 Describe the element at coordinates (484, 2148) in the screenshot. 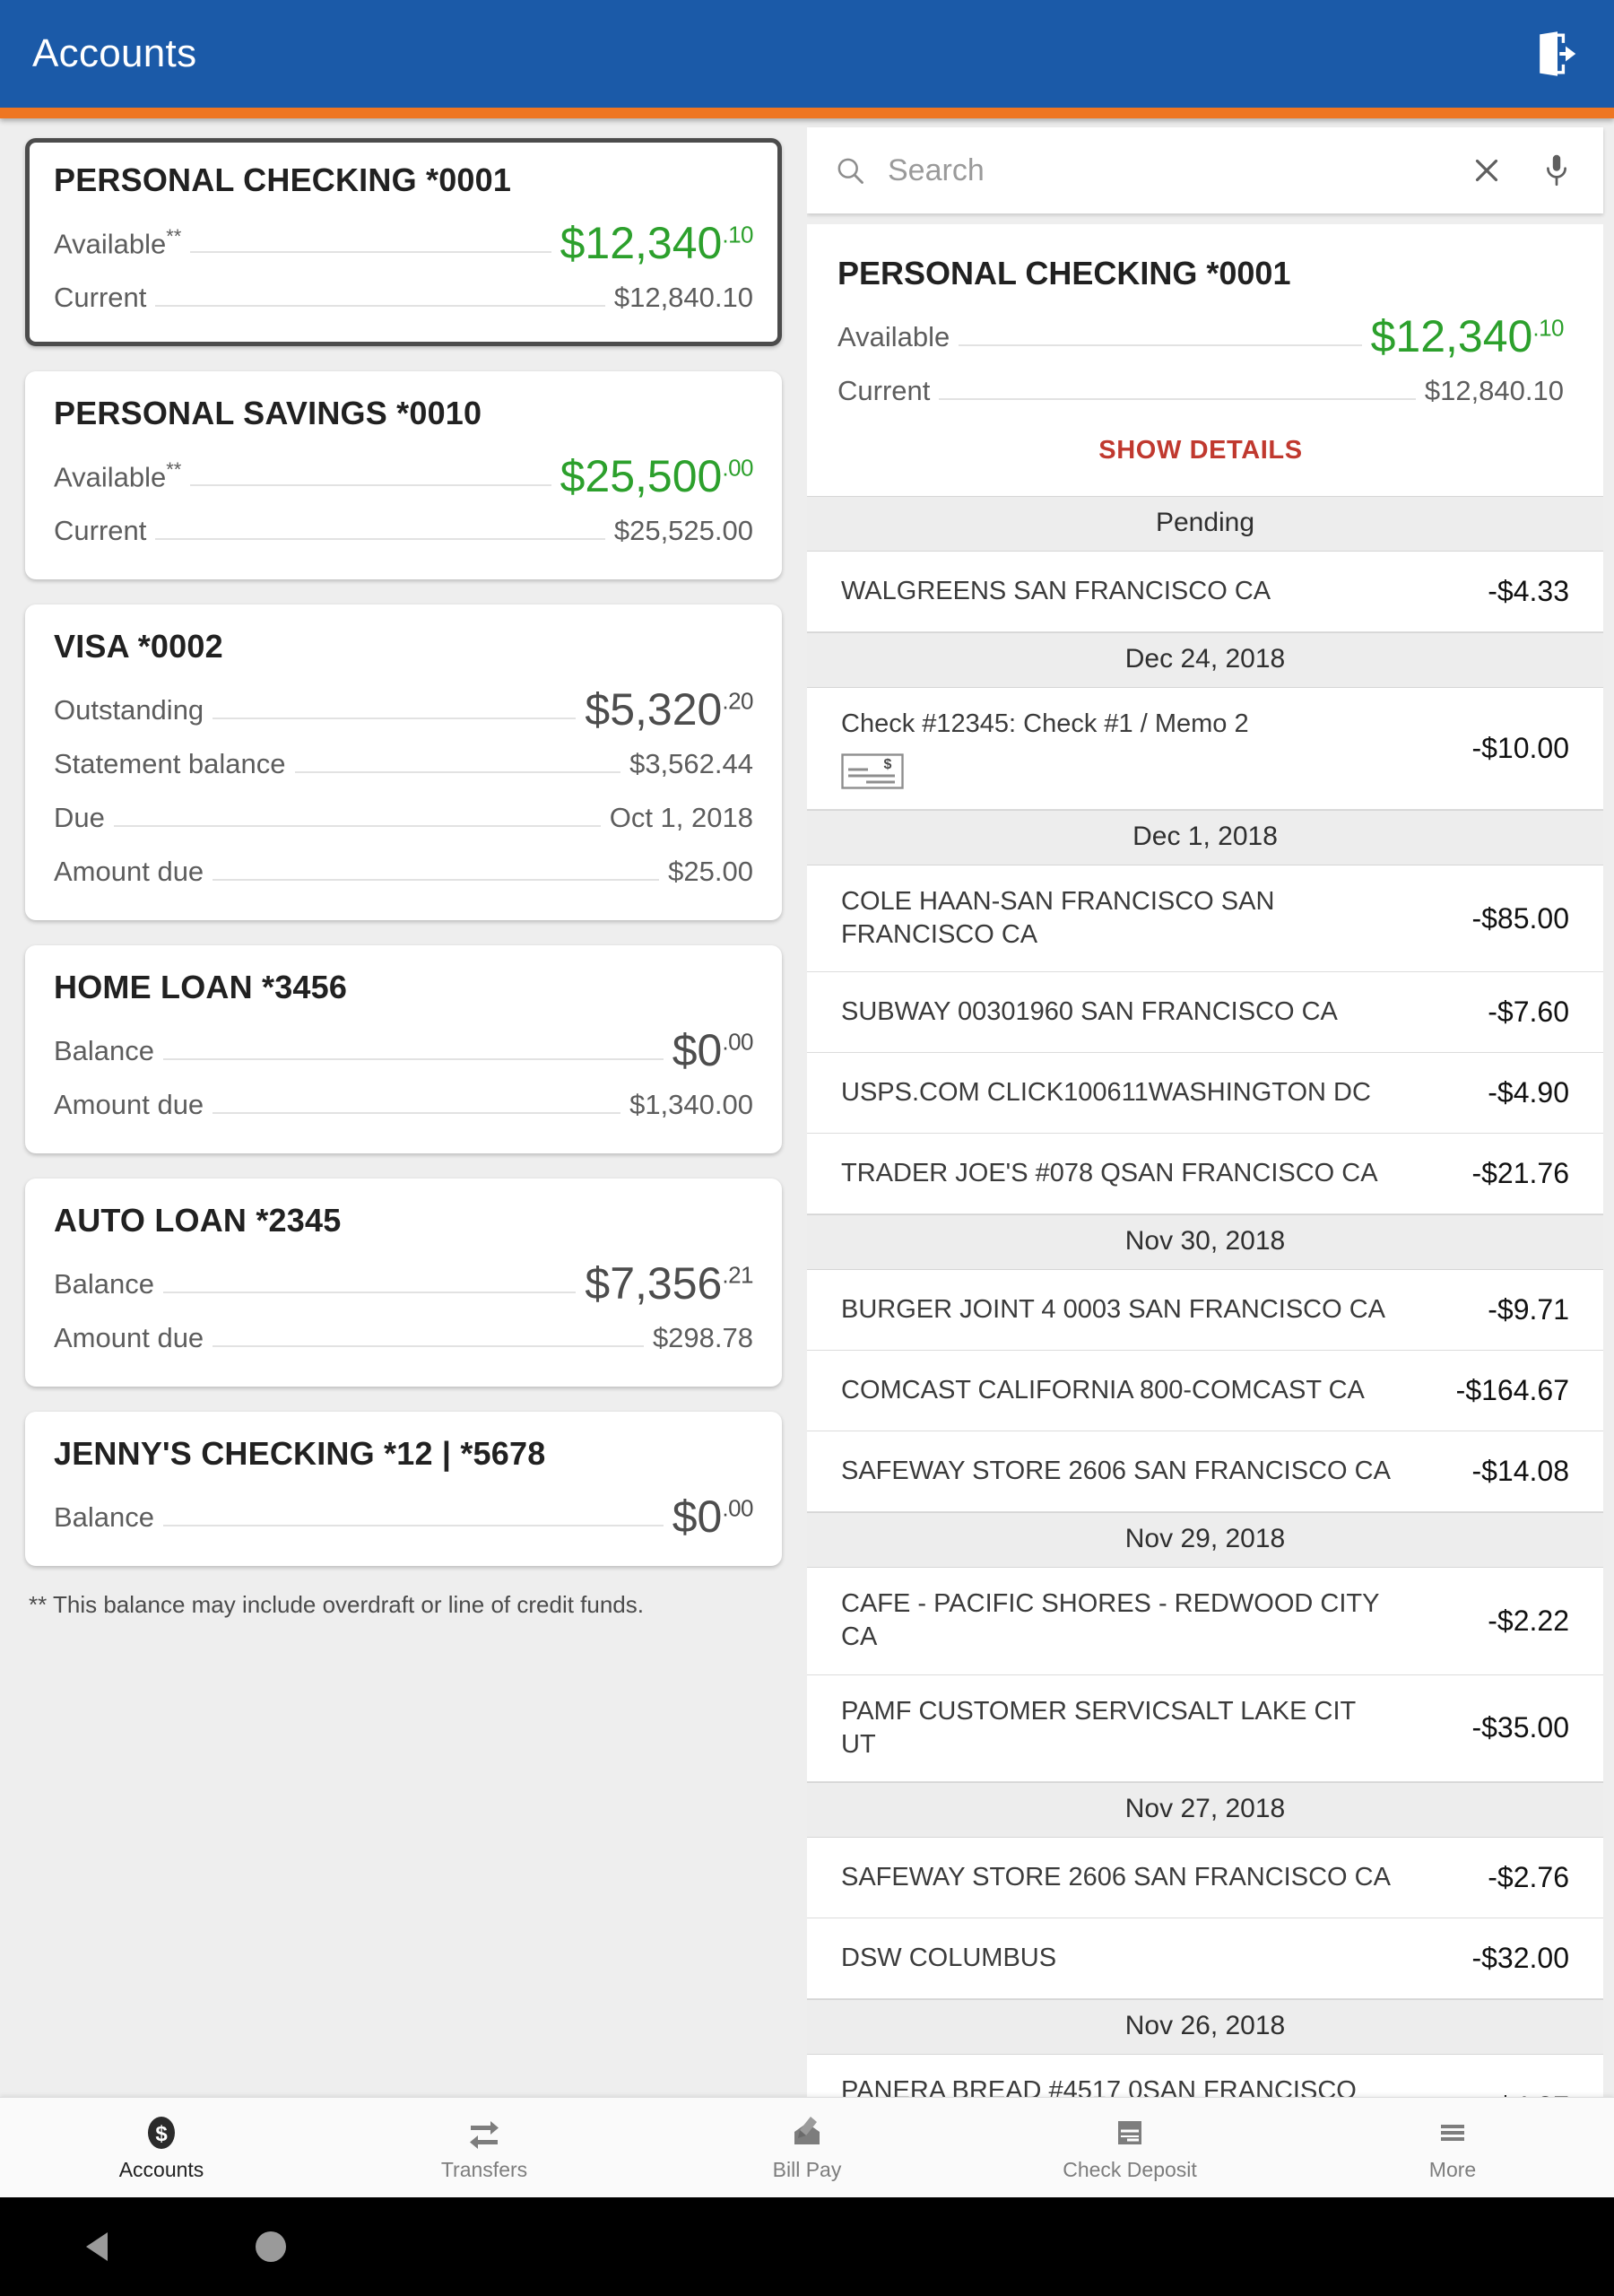

I see `nav-item-transfers: Transfers` at that location.